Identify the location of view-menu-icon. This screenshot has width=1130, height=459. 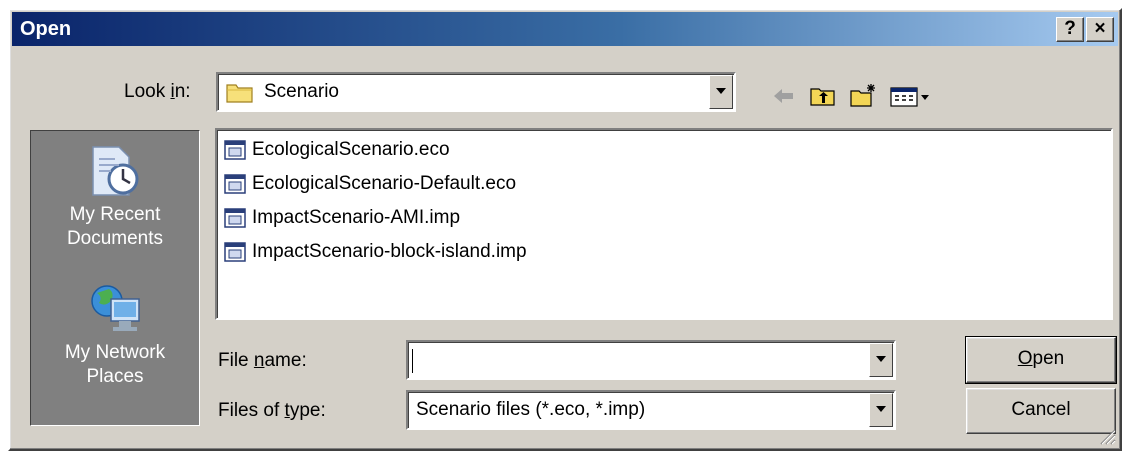
(911, 96).